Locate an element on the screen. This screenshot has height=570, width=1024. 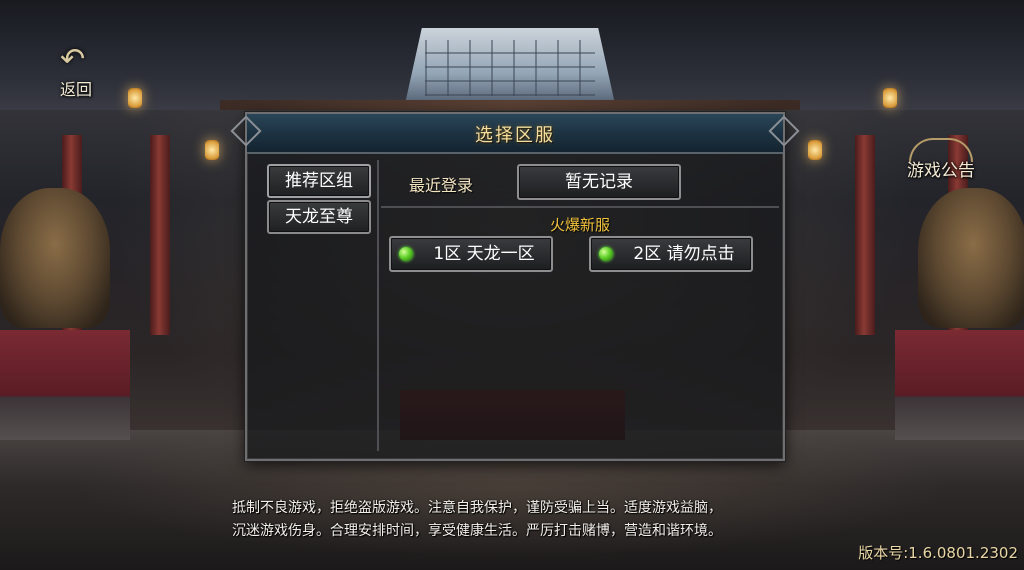
pedestal-left is located at coordinates (65, 385).